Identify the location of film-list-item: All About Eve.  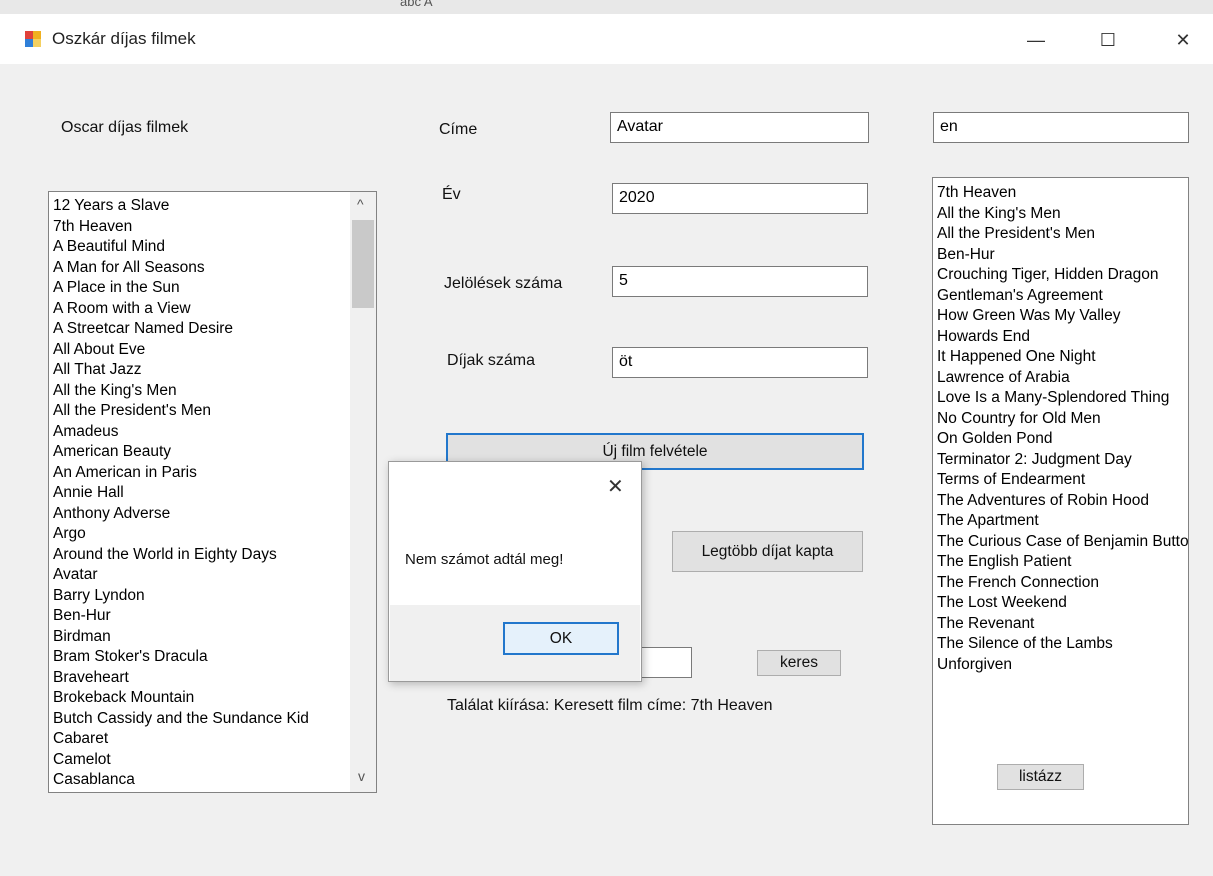
(199, 350).